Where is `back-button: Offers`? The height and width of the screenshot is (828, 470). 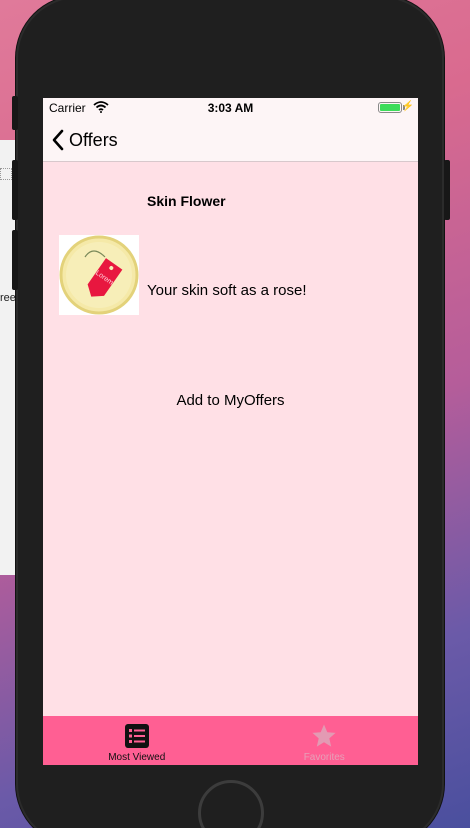
back-button: Offers is located at coordinates (84, 140).